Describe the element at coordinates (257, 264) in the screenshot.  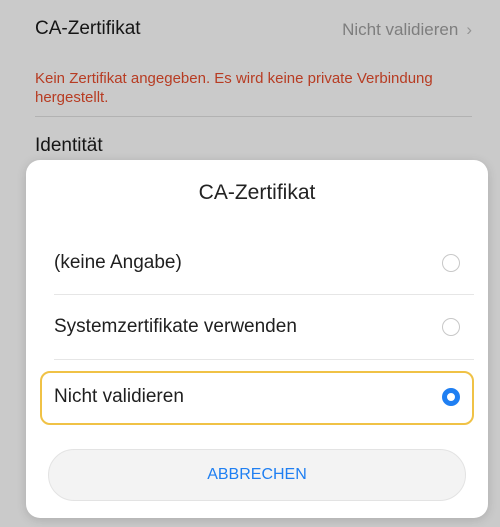
I see `option-none: (keine Angabe)` at that location.